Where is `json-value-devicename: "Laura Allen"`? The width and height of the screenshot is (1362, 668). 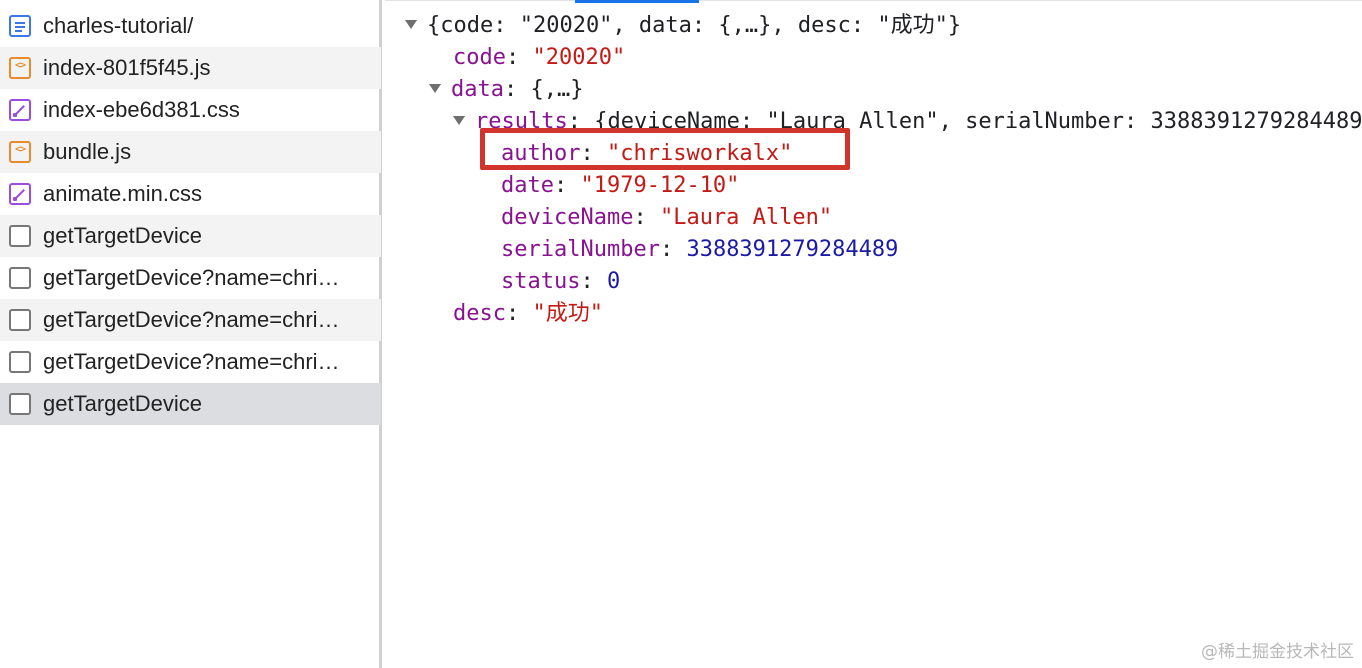 json-value-devicename: "Laura Allen" is located at coordinates (746, 217).